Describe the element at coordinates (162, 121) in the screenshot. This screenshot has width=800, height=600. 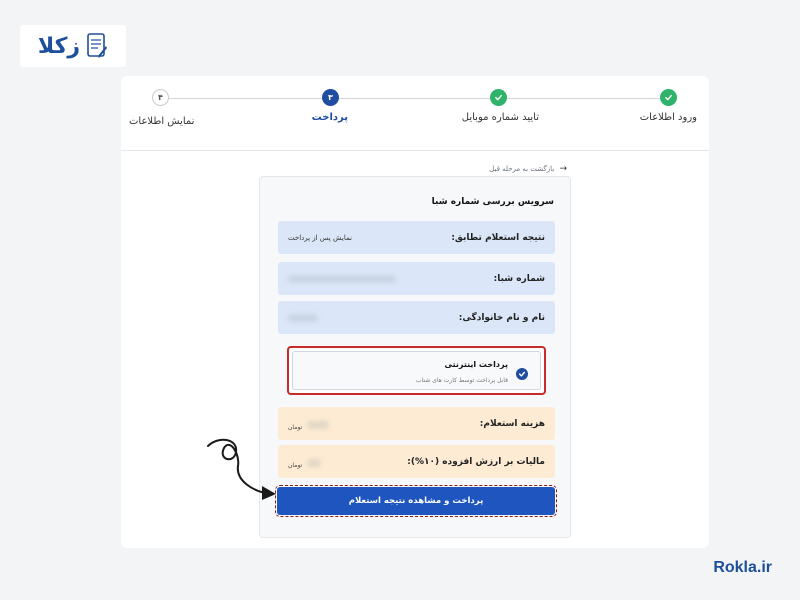
I see `step-4-label: نمایش اطلاعات` at that location.